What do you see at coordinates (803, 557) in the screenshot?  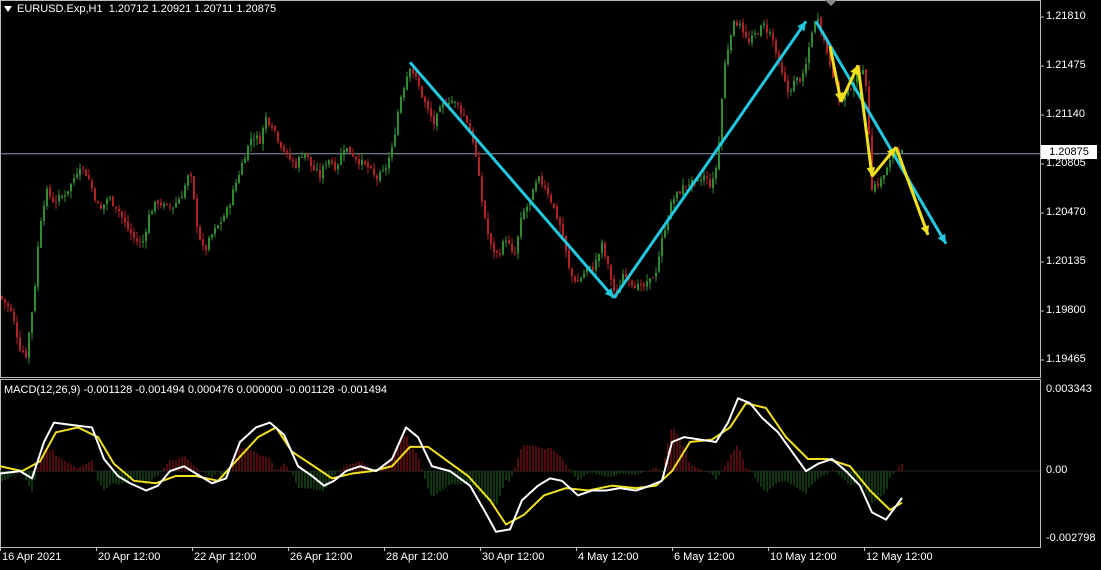 I see `time-tick-label: 10 May 12:00` at bounding box center [803, 557].